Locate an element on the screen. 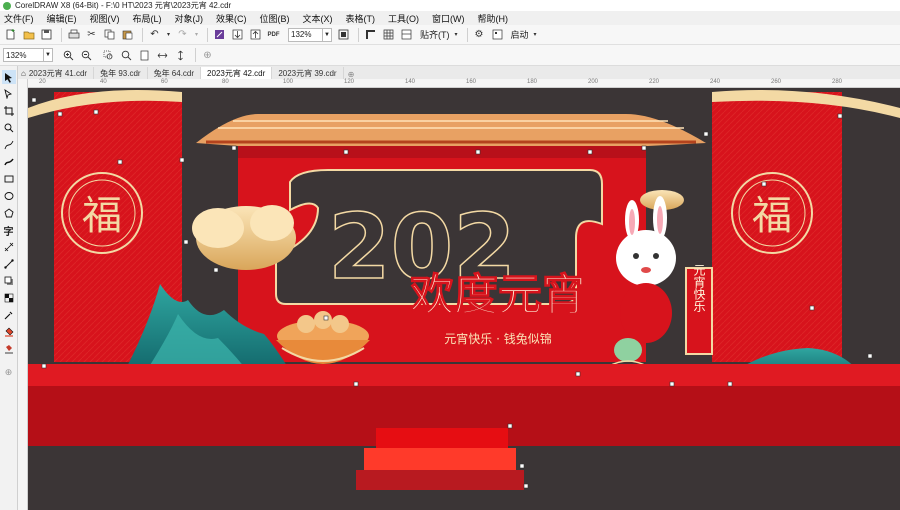 Image resolution: width=900 pixels, height=510 pixels. fu-character-right: 福 is located at coordinates (772, 216).